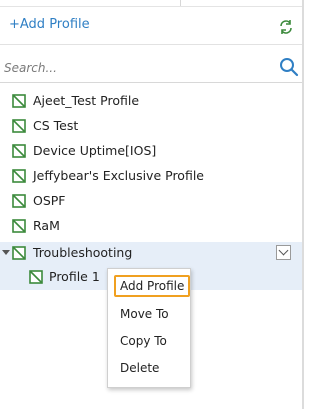 The height and width of the screenshot is (409, 320). What do you see at coordinates (151, 127) in the screenshot?
I see `tree-item-cs-test: CS Test` at bounding box center [151, 127].